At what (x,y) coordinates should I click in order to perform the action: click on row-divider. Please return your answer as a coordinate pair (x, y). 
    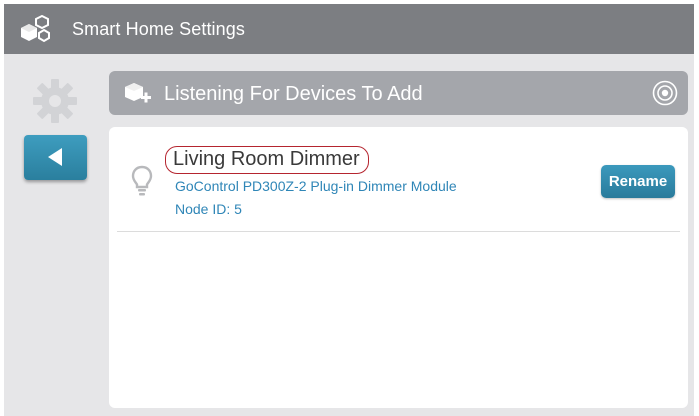
    Looking at the image, I should click on (398, 231).